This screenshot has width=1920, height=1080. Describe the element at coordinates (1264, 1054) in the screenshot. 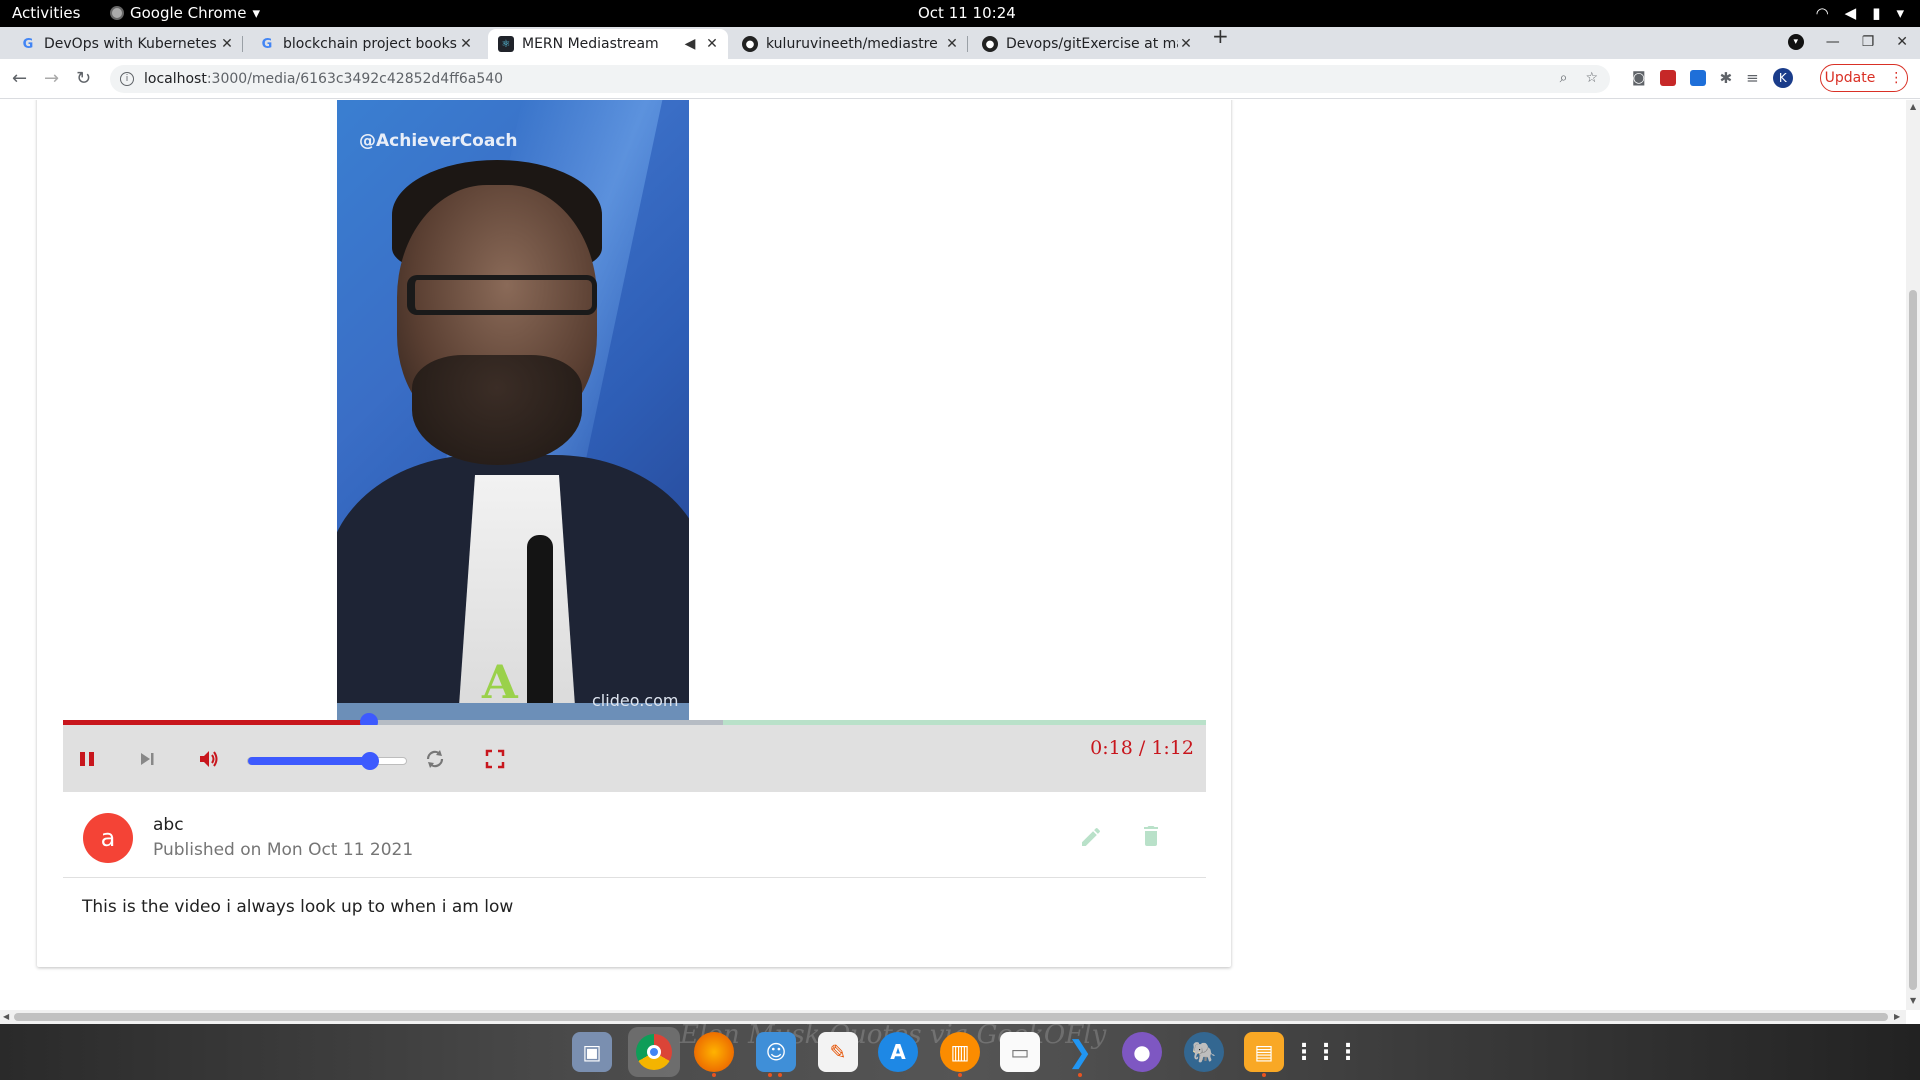

I see `archive-icon: ▤` at that location.